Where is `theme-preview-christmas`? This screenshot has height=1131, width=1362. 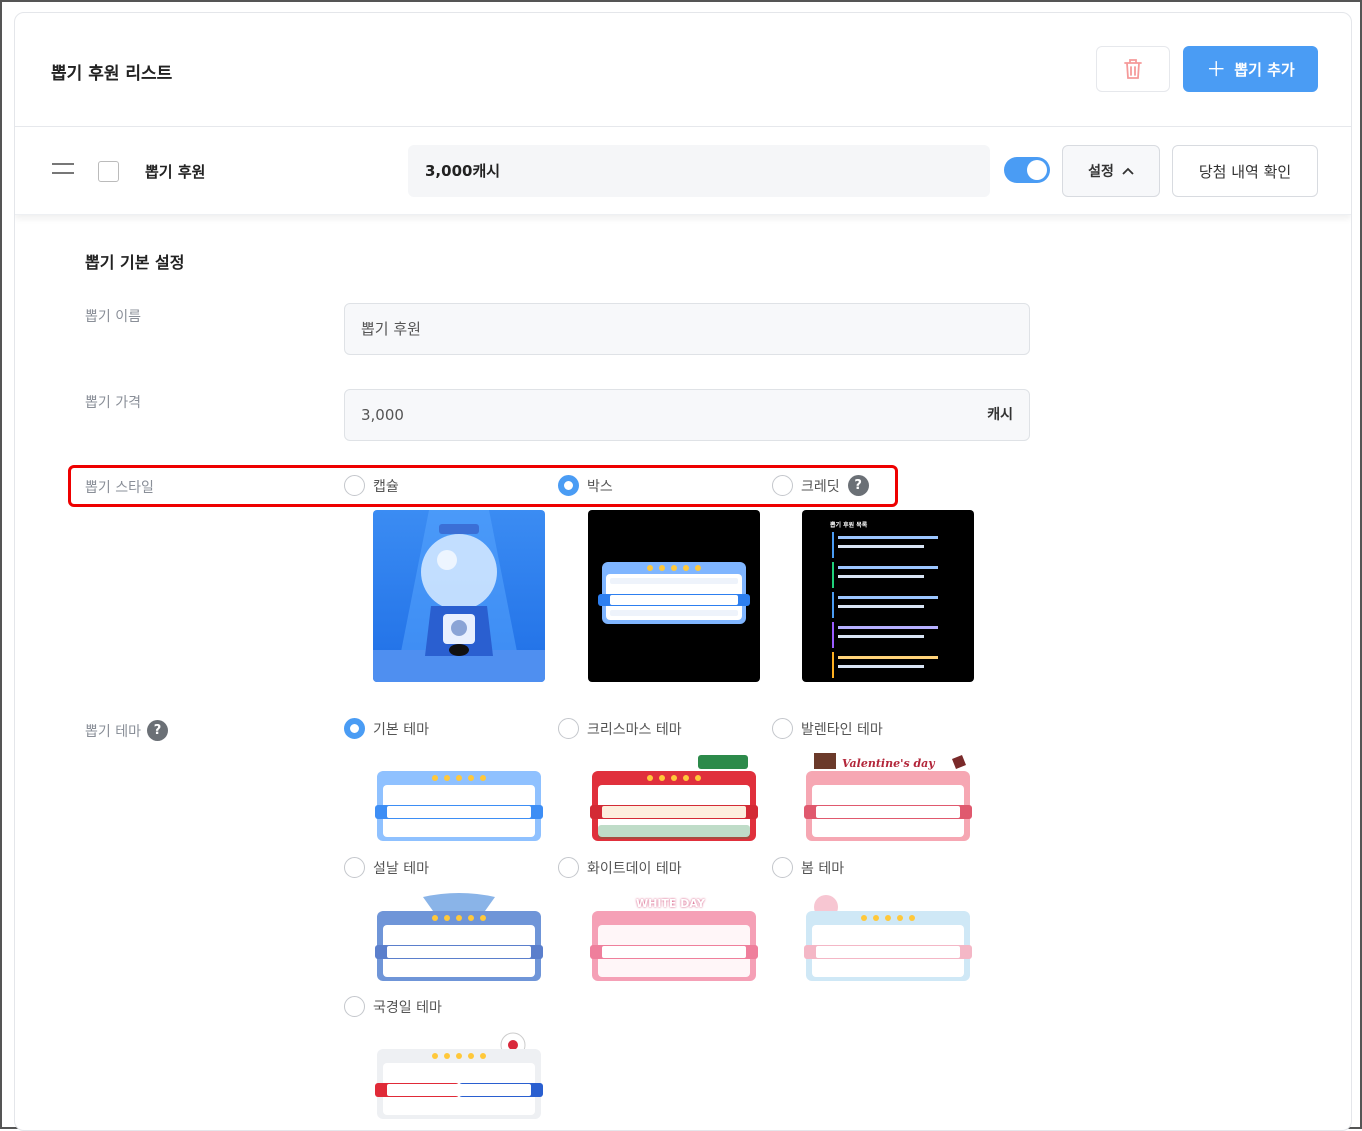 theme-preview-christmas is located at coordinates (674, 801).